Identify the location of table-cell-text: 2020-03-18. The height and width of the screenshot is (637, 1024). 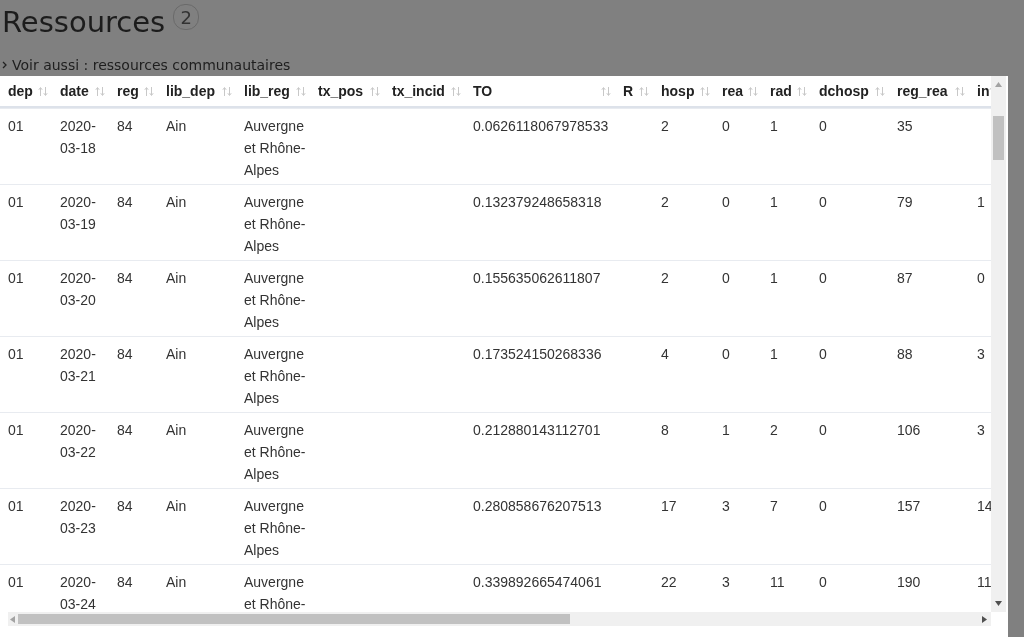
(78, 137).